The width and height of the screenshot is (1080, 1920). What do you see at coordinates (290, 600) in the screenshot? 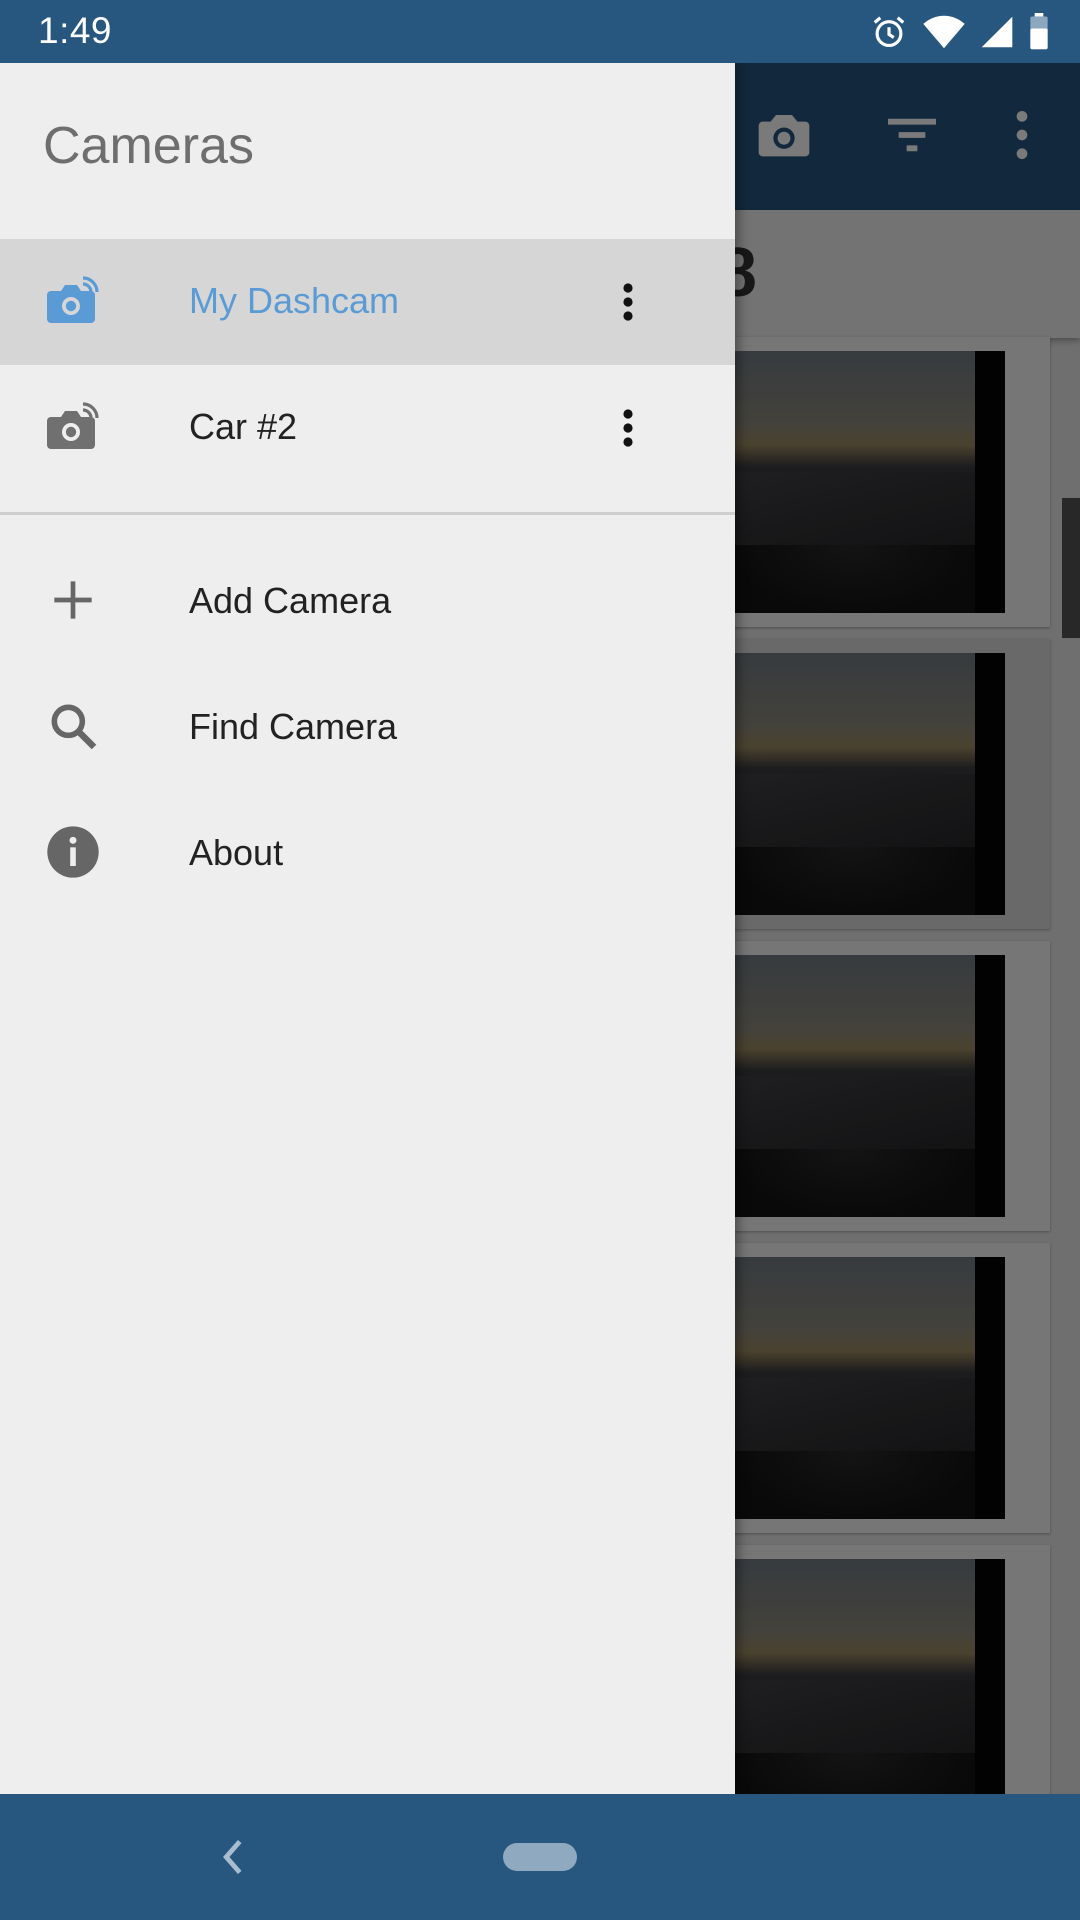
I see `menu-item-label: Add Camera` at bounding box center [290, 600].